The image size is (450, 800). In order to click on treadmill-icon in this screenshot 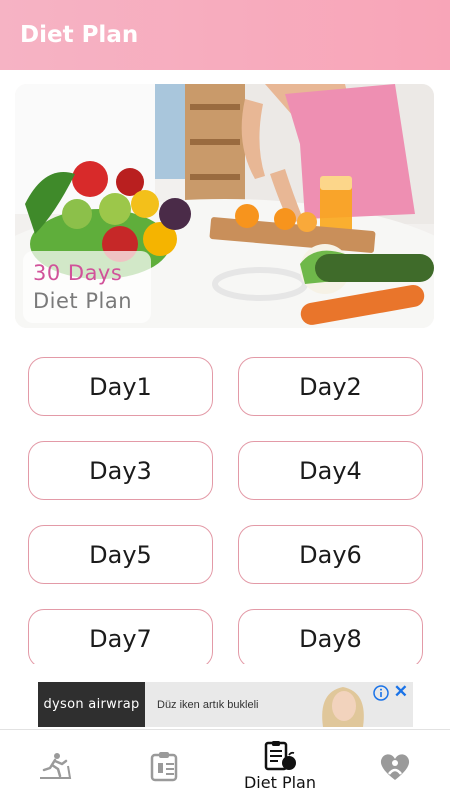, I will do `click(56, 766)`.